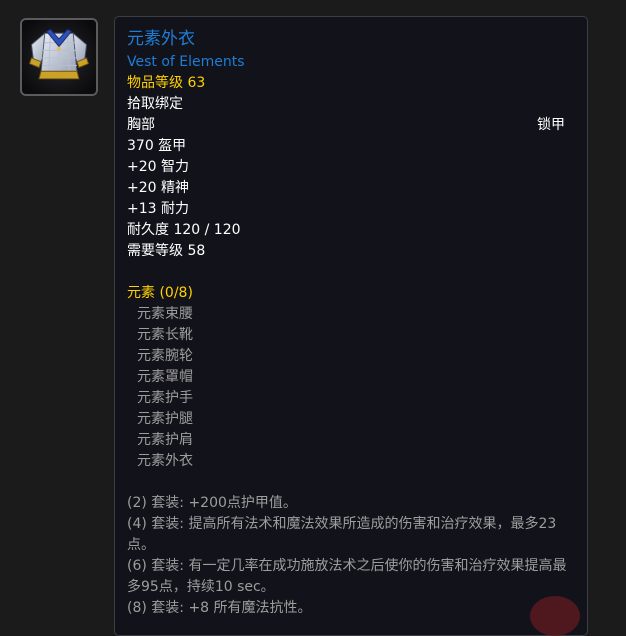 The height and width of the screenshot is (636, 626). Describe the element at coordinates (155, 104) in the screenshot. I see `bind-type: 拾取绑定` at that location.